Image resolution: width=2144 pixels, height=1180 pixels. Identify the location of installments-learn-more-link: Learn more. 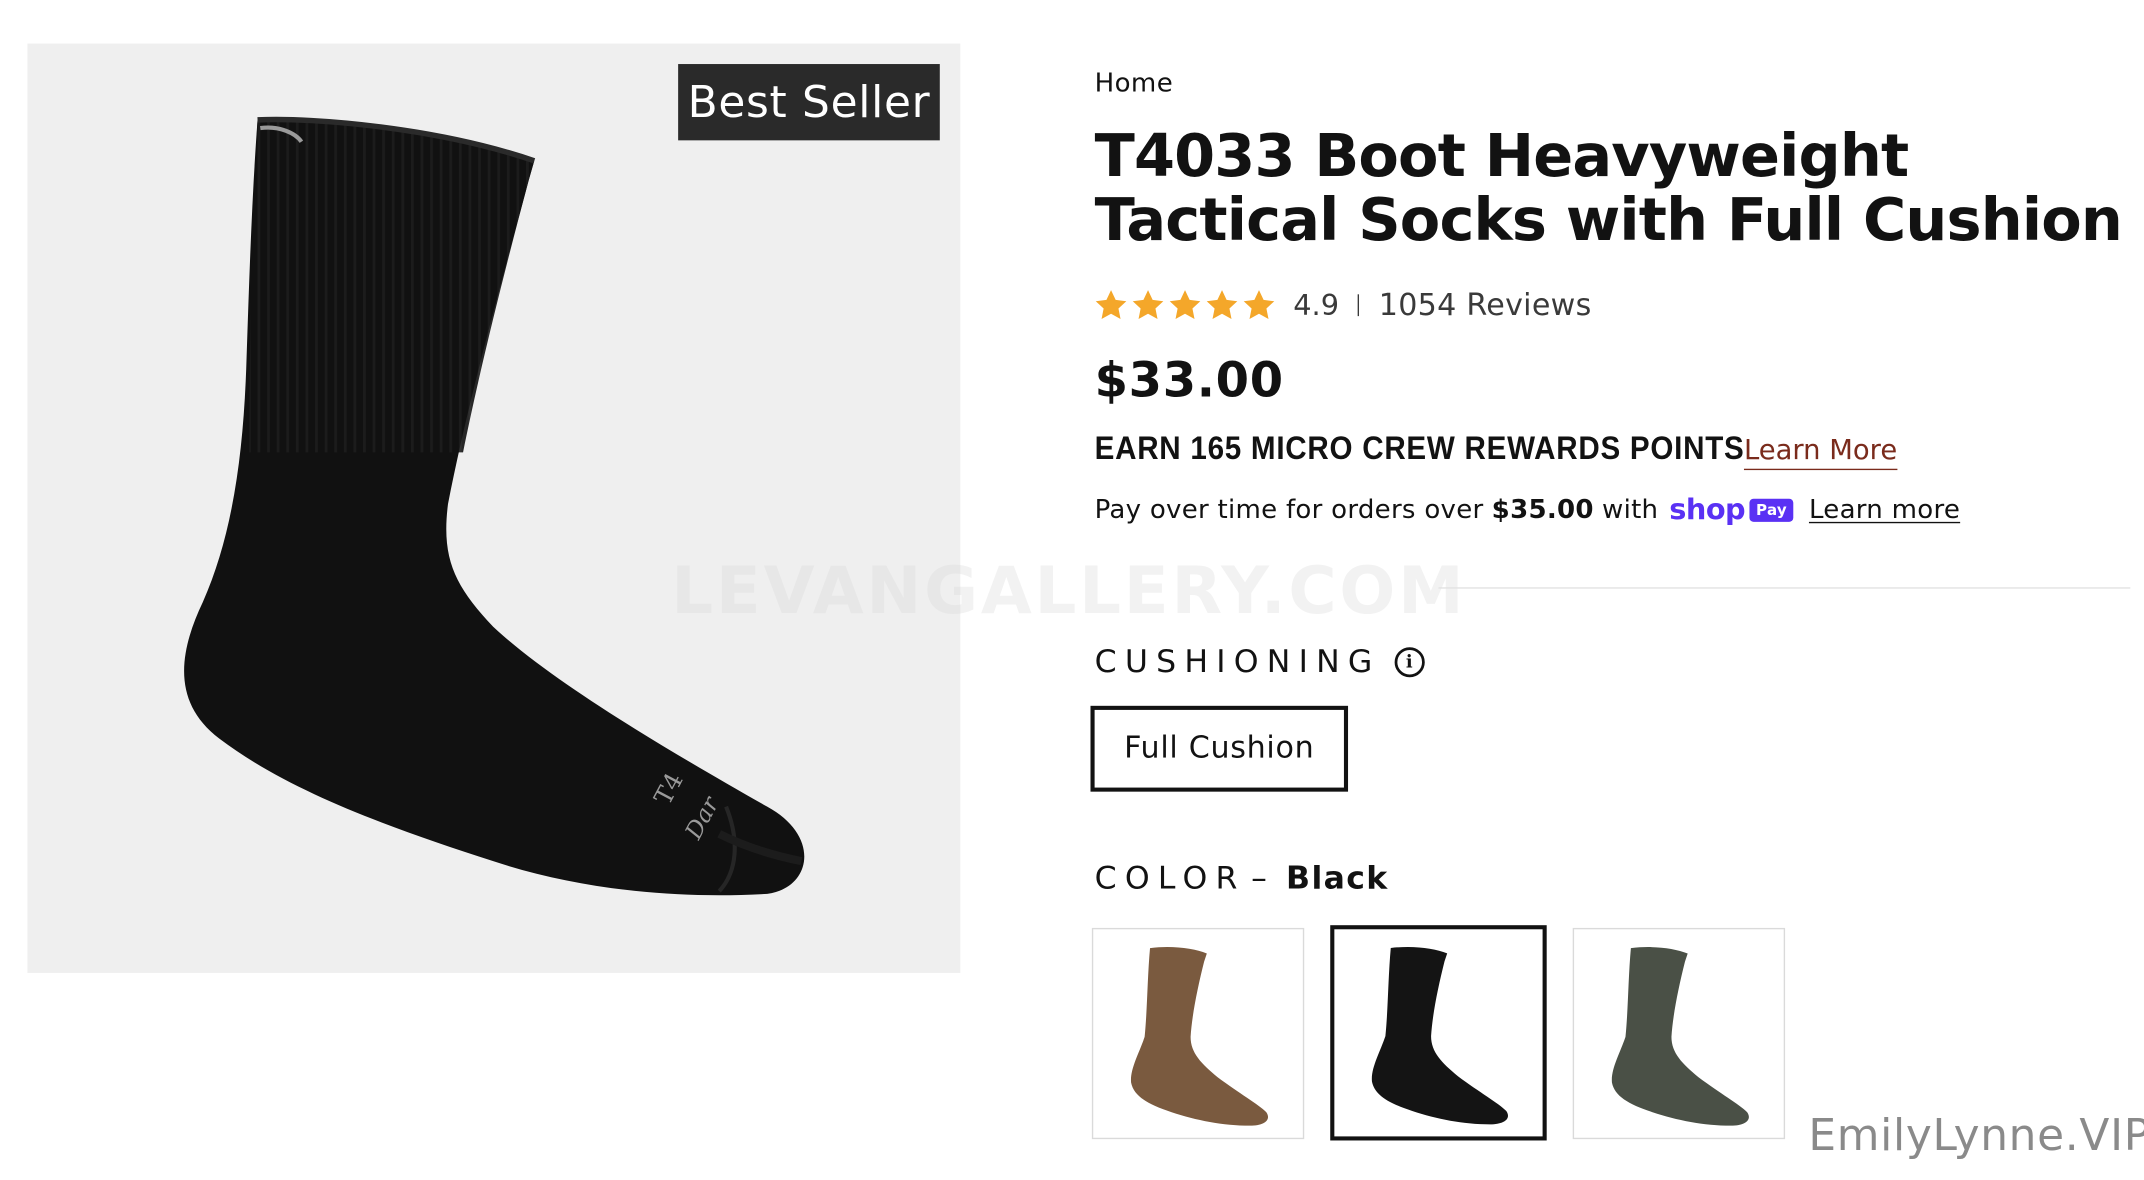
(1884, 510).